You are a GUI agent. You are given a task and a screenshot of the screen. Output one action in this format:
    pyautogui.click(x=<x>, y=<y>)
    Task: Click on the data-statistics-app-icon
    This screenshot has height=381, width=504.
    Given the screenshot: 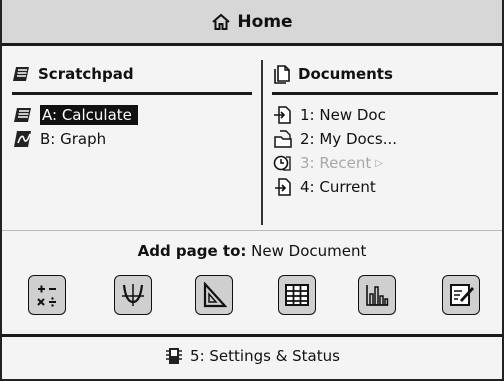 What is the action you would take?
    pyautogui.click(x=377, y=295)
    